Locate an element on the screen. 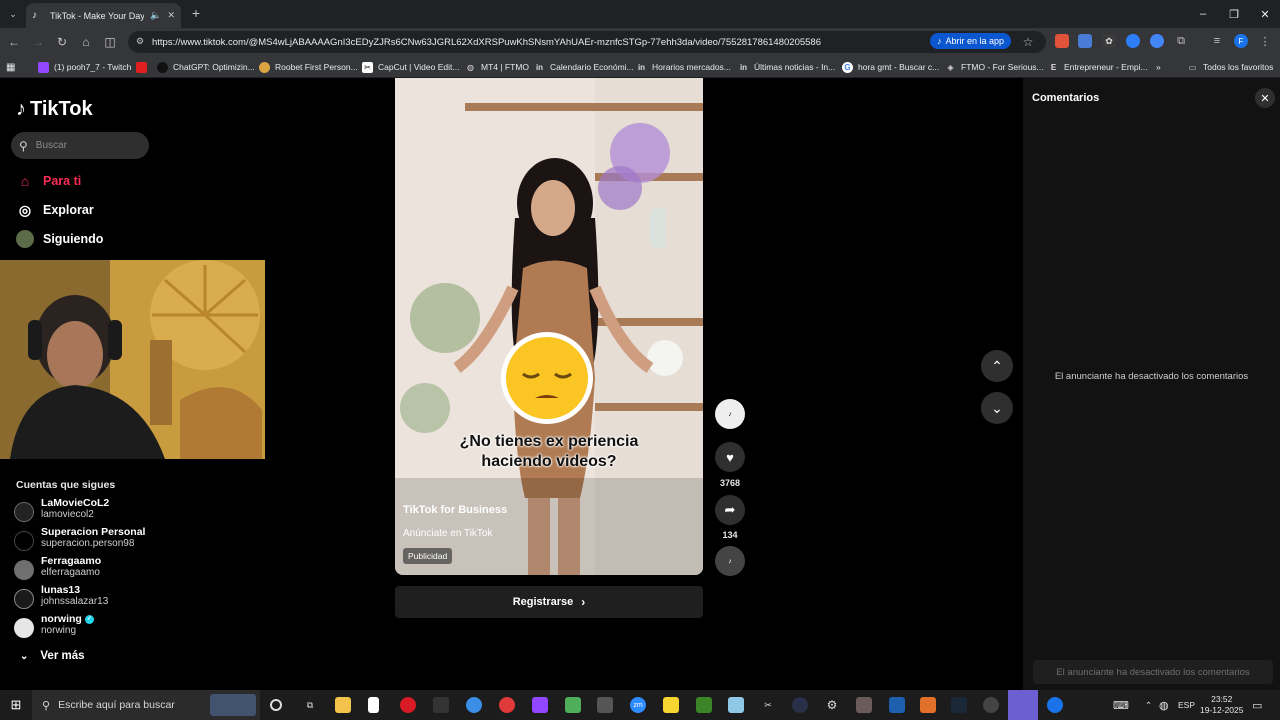  minimize-icon: – is located at coordinates (1203, 14).